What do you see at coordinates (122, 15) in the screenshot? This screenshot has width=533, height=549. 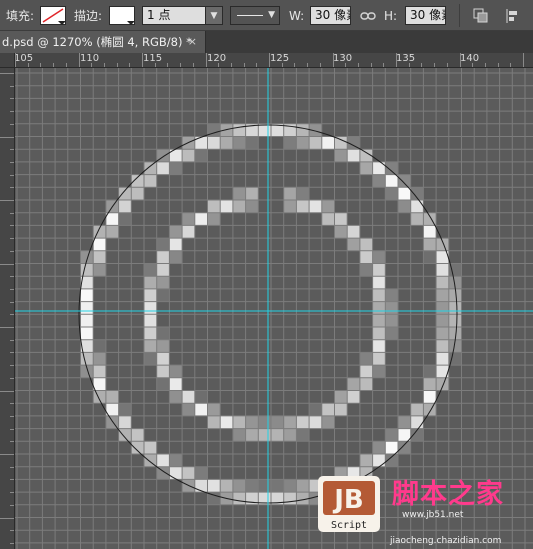 I see `stroke-swatch` at bounding box center [122, 15].